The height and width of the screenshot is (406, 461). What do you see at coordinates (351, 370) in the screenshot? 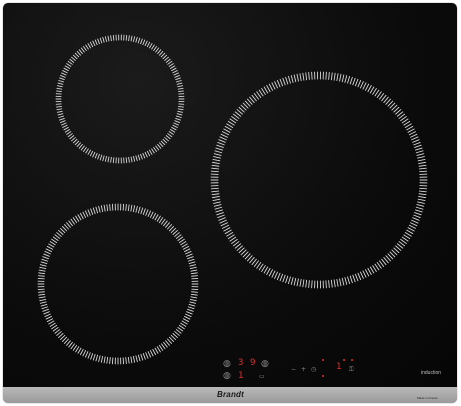
I see `lock-icon: ⚿` at bounding box center [351, 370].